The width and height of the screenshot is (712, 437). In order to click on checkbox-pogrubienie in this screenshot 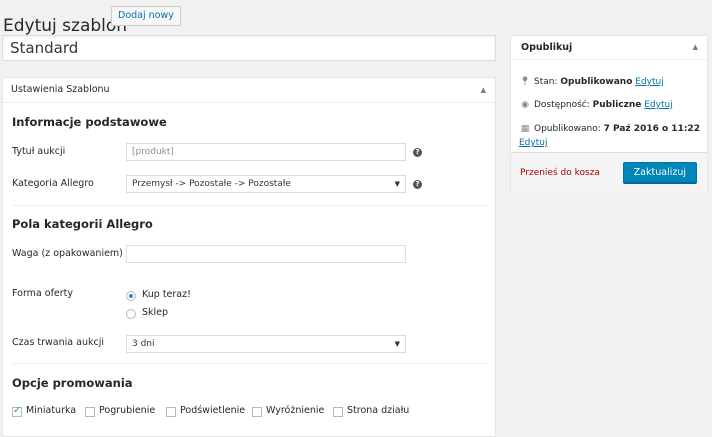, I will do `click(90, 412)`.